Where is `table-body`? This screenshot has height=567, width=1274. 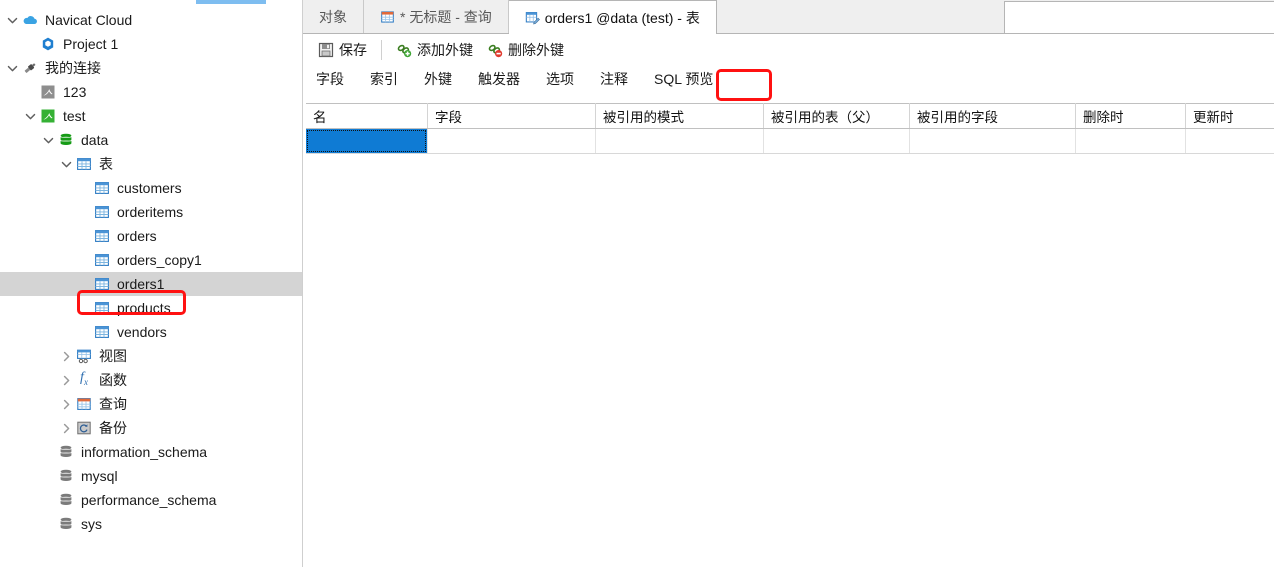
table-body is located at coordinates (790, 141).